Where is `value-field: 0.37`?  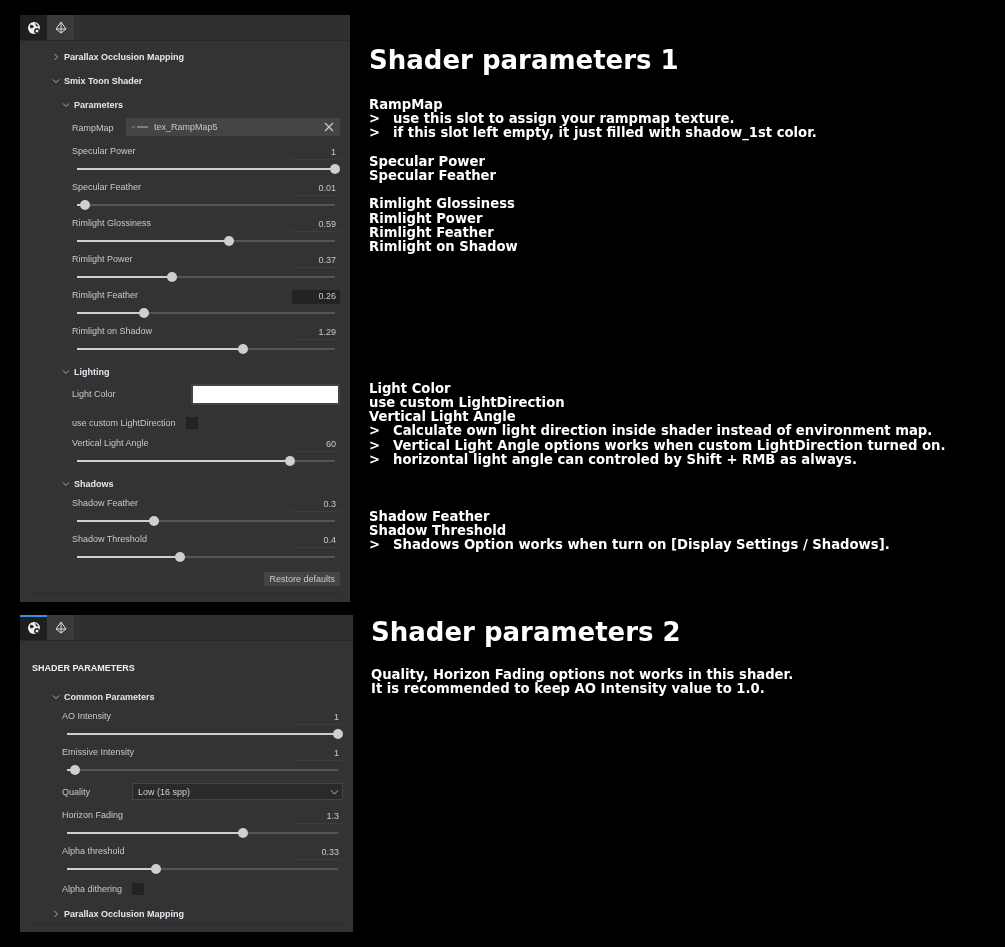
value-field: 0.37 is located at coordinates (316, 261).